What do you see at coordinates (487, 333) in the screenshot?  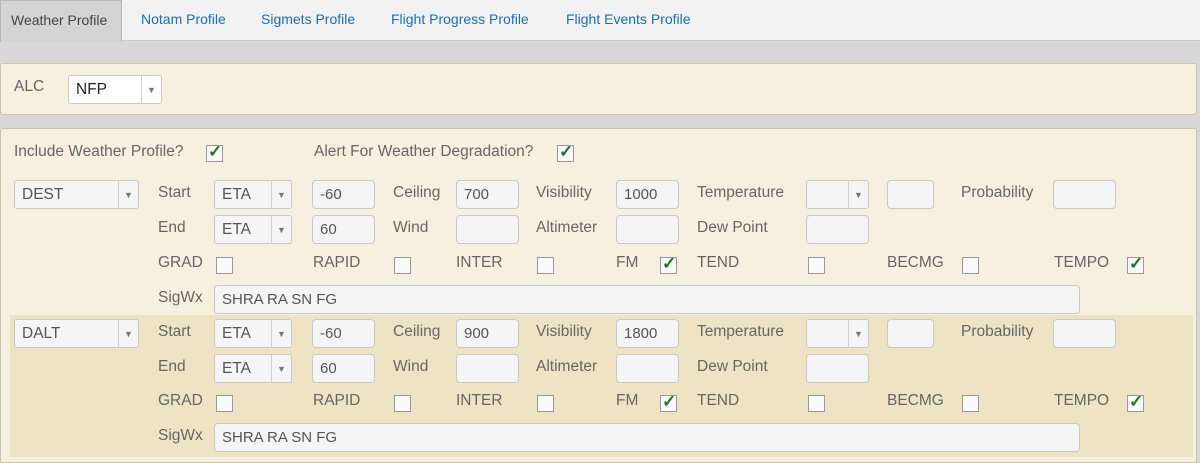 I see `ceiling-input: 900` at bounding box center [487, 333].